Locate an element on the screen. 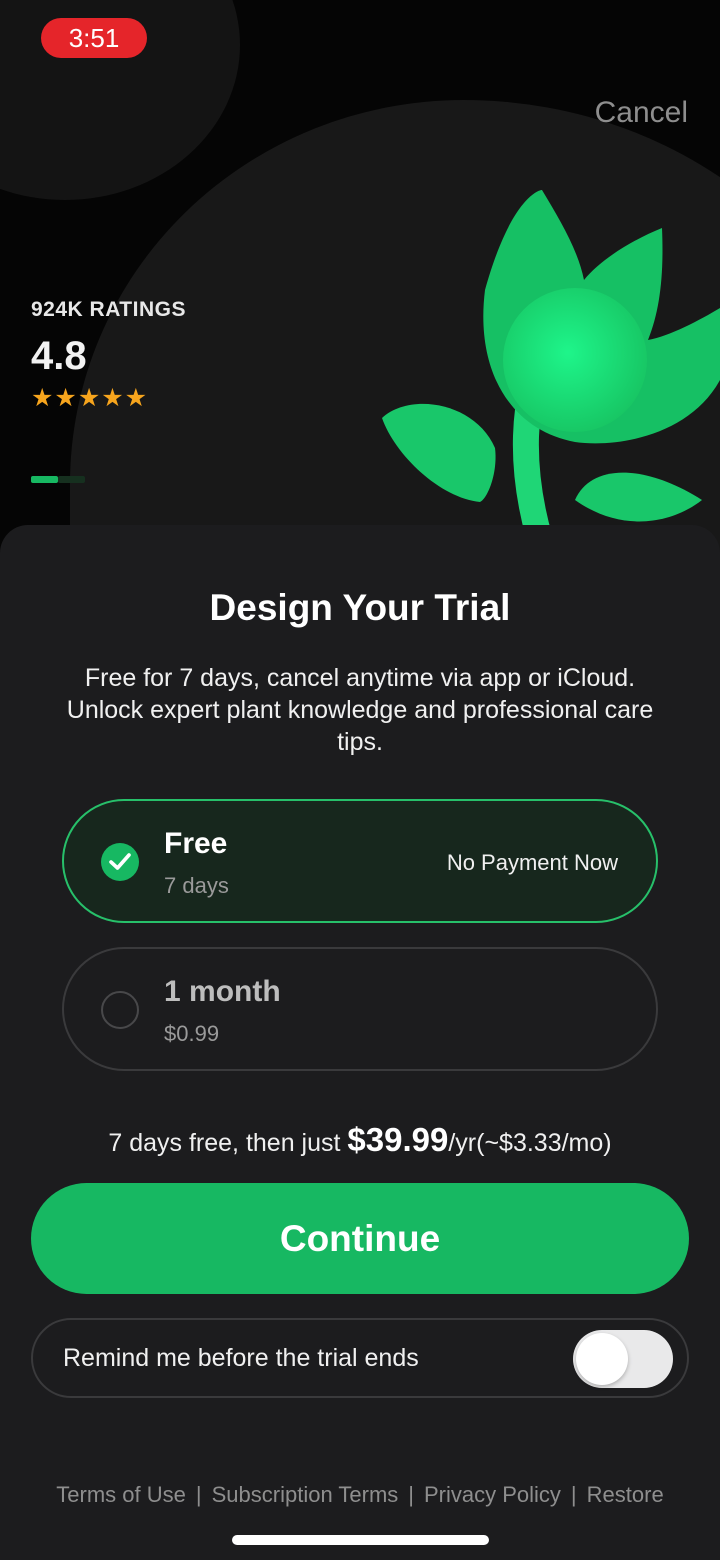  plan-detail: $0.99 is located at coordinates (192, 1033).